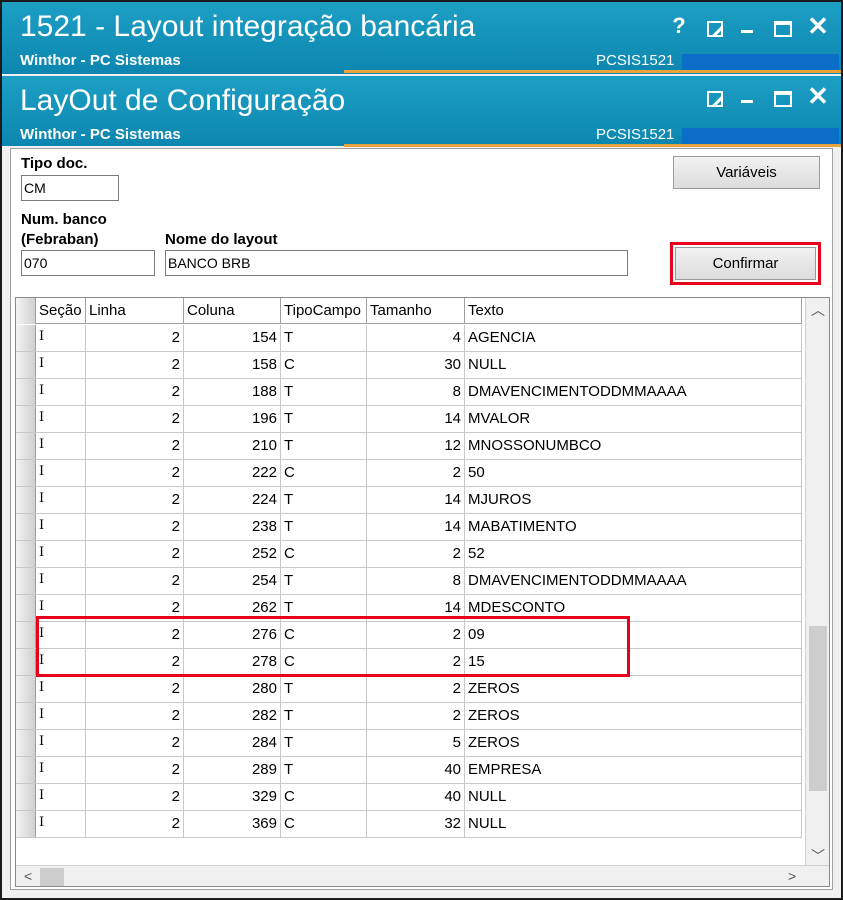 This screenshot has height=900, width=843. What do you see at coordinates (818, 310) in the screenshot?
I see `scroll-up-icon: ︿` at bounding box center [818, 310].